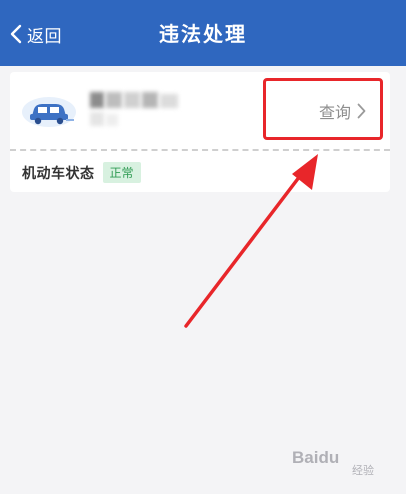  I want to click on query-link: 查询, so click(342, 111).